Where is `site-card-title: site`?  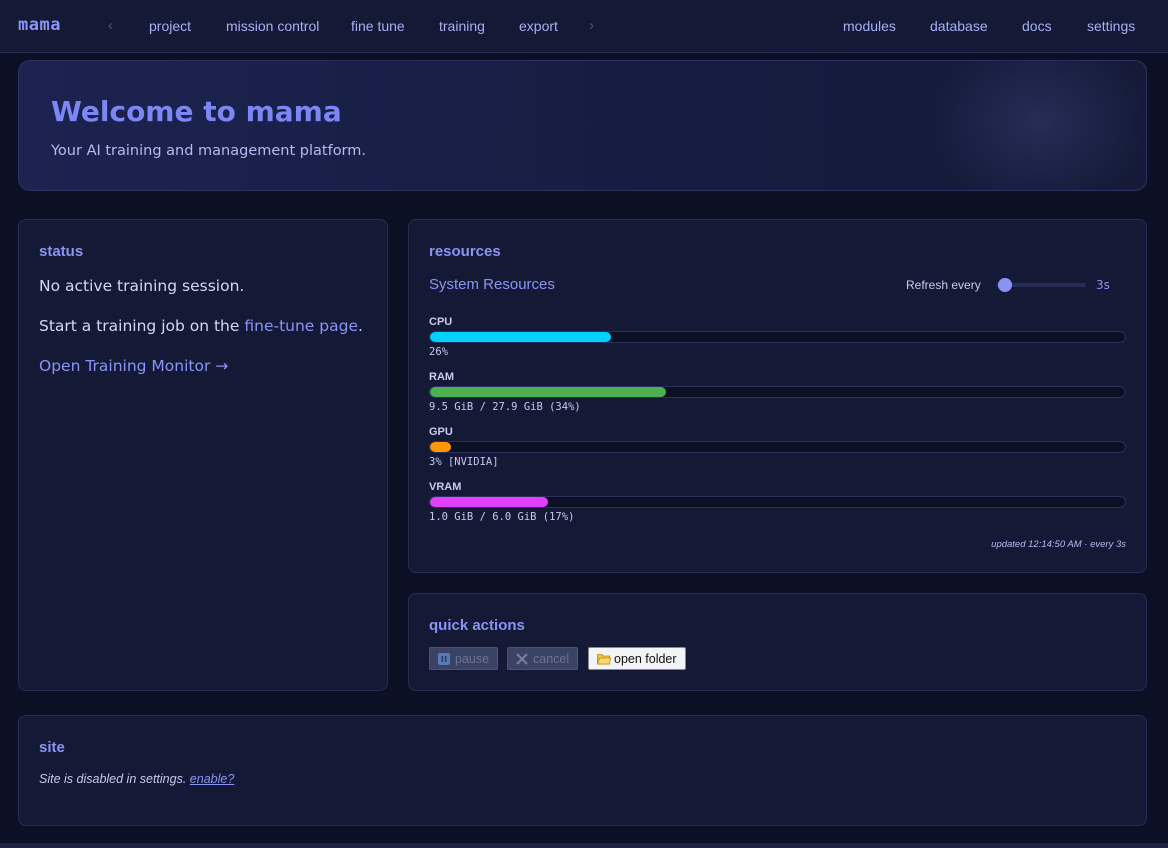 site-card-title: site is located at coordinates (52, 747).